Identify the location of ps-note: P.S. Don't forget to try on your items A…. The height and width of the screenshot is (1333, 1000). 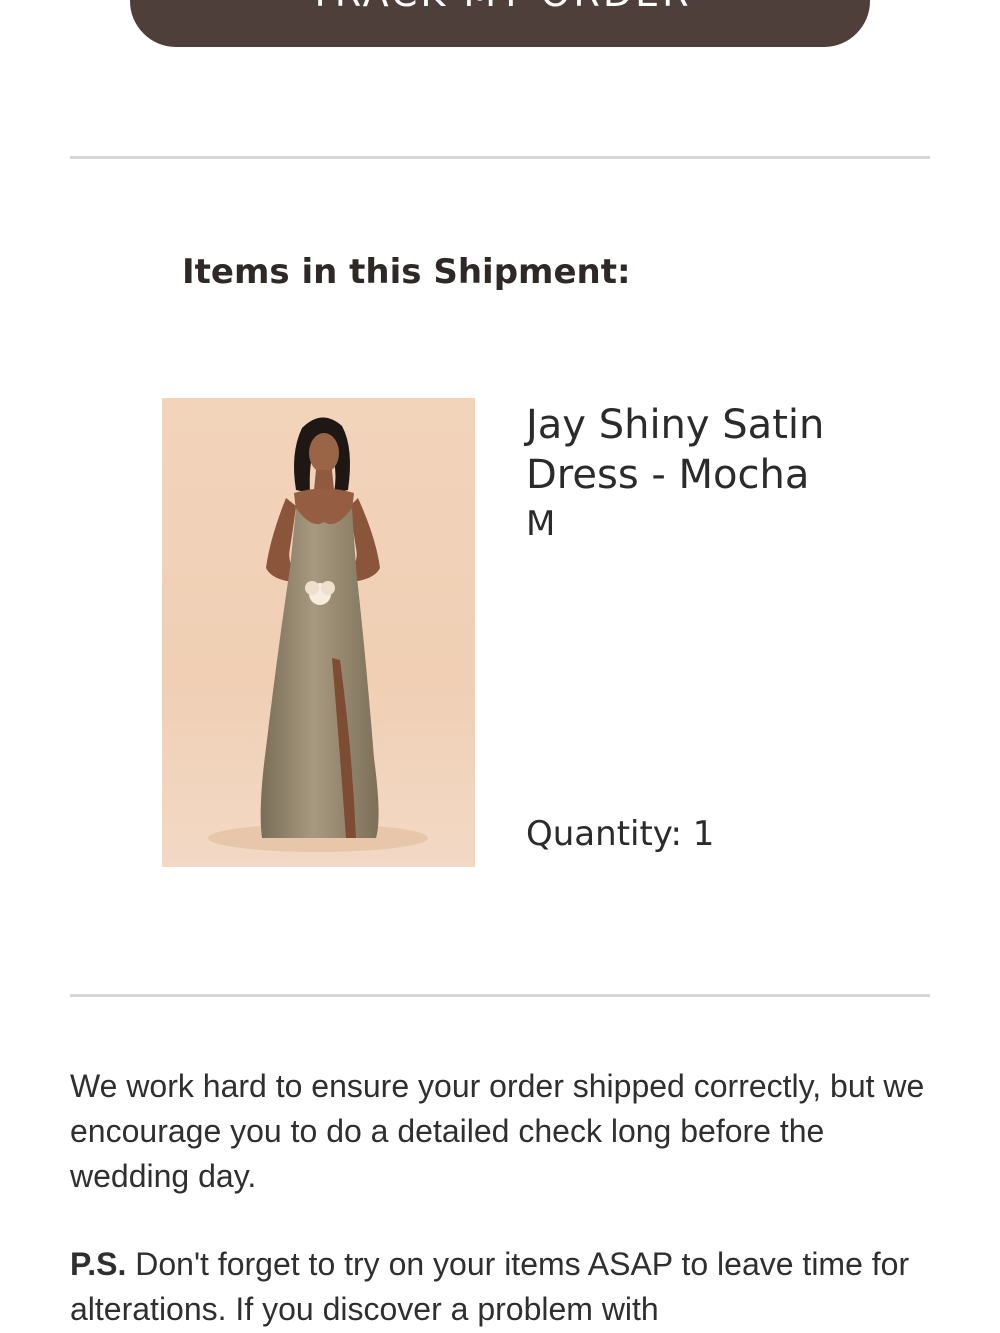
(500, 1287).